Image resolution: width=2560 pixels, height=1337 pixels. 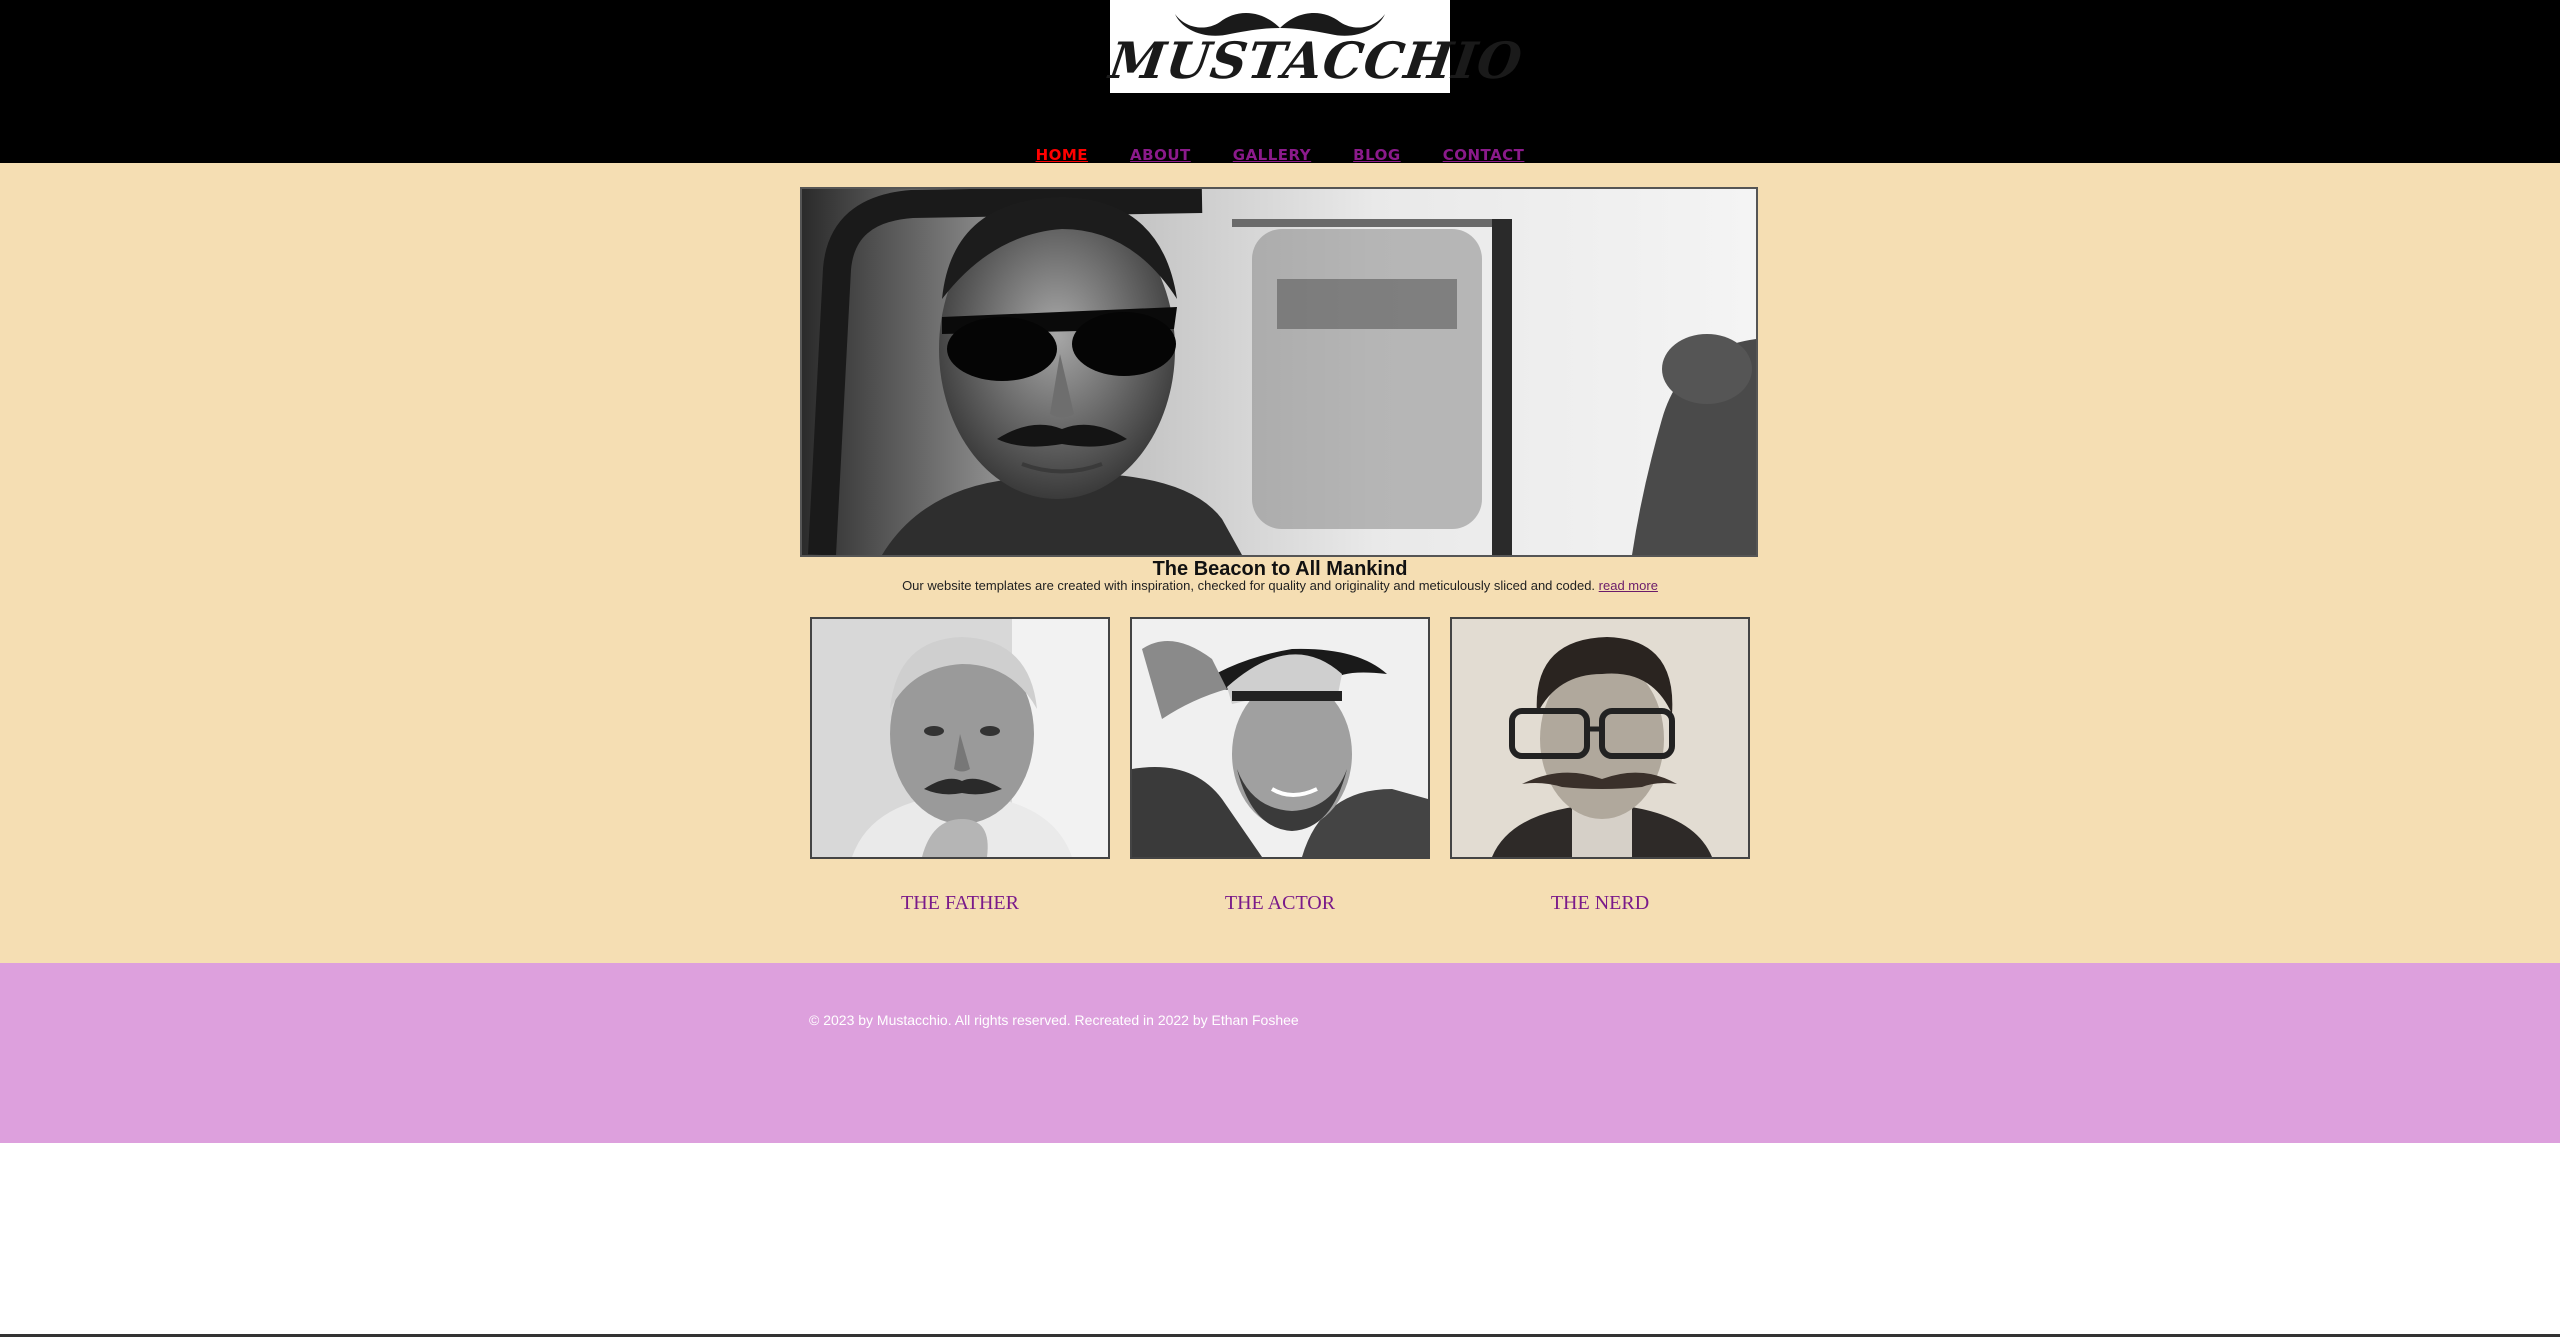 I want to click on site-logo: MUSTACCHIO, so click(x=1316, y=46).